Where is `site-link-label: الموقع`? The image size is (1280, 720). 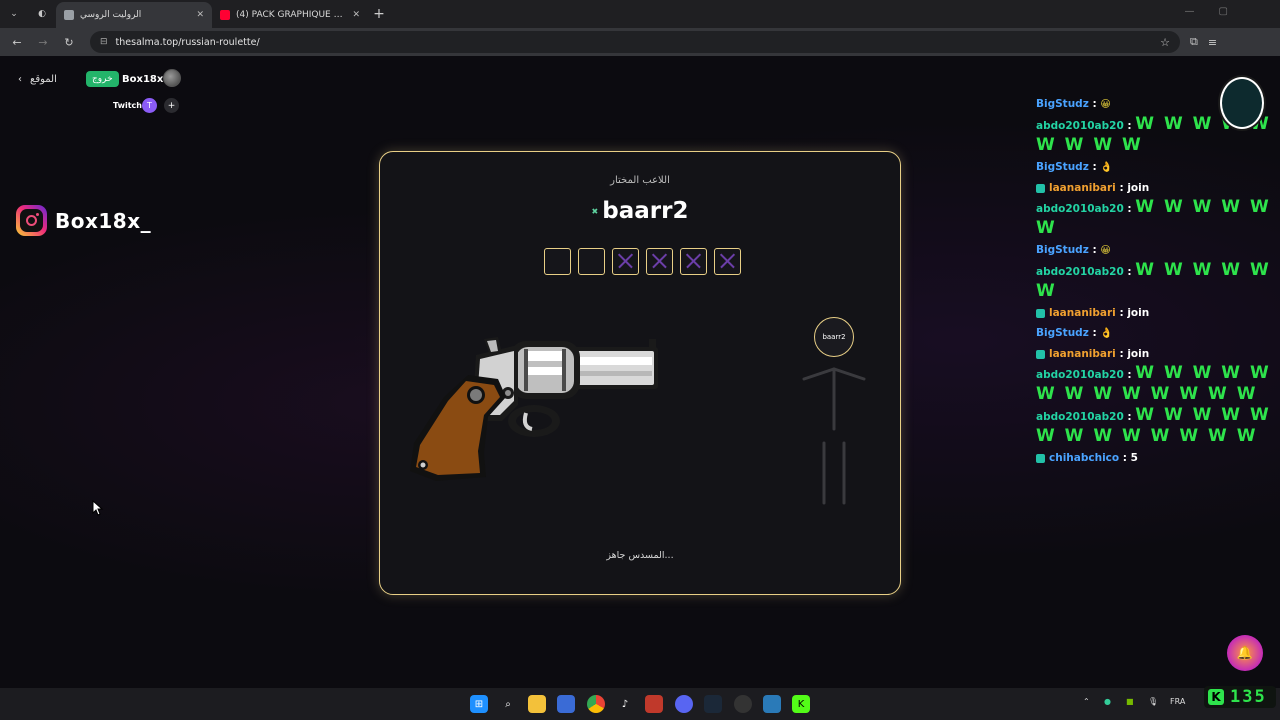
site-link-label: الموقع is located at coordinates (43, 79).